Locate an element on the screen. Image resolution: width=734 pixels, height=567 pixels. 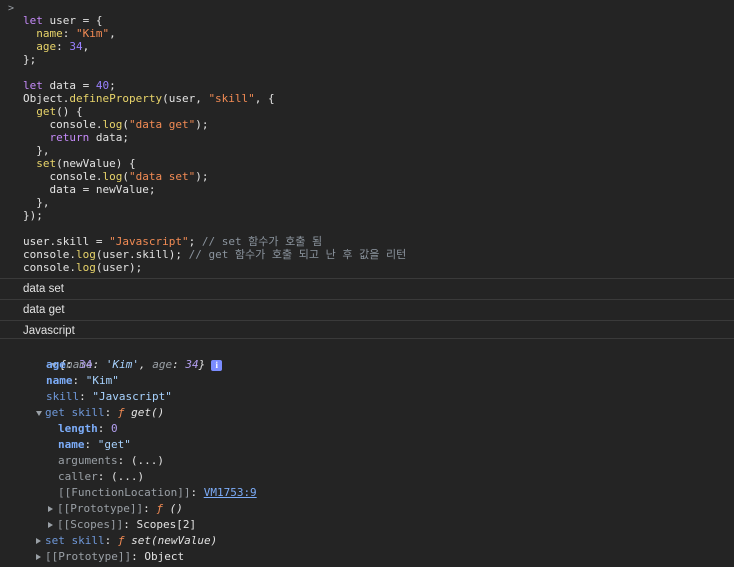
expand-open-icon is located at coordinates (39, 413).